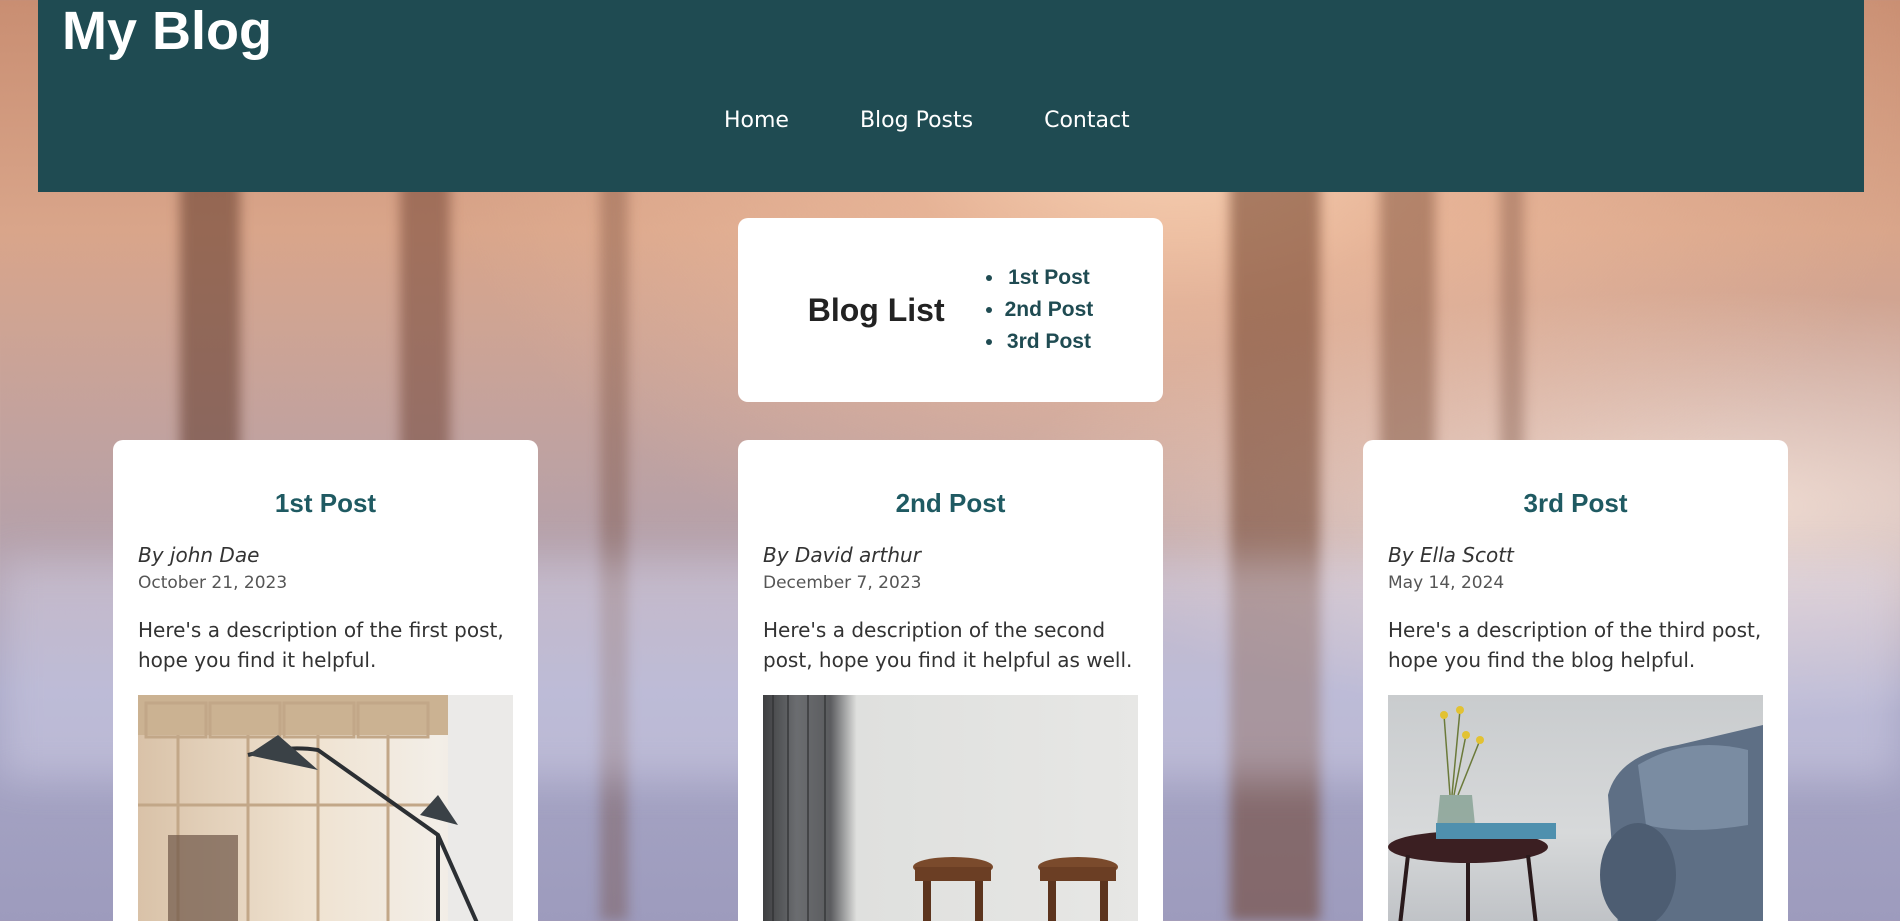 The width and height of the screenshot is (1900, 921). I want to click on post-date: October 21, 2023, so click(213, 583).